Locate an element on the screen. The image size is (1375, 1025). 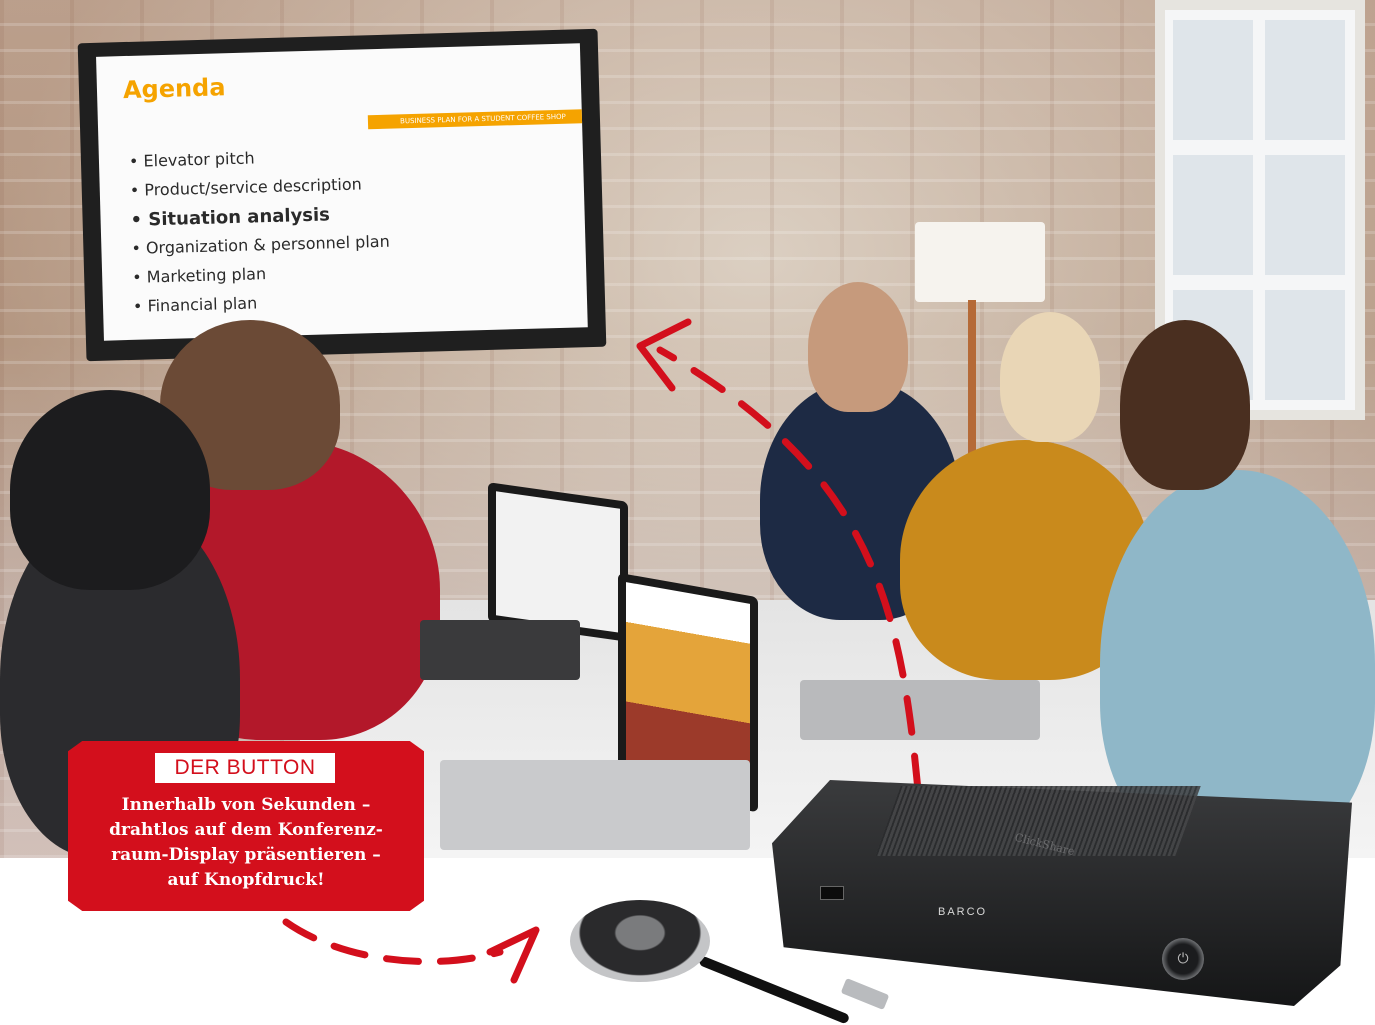
person-left-head is located at coordinates (110, 490).